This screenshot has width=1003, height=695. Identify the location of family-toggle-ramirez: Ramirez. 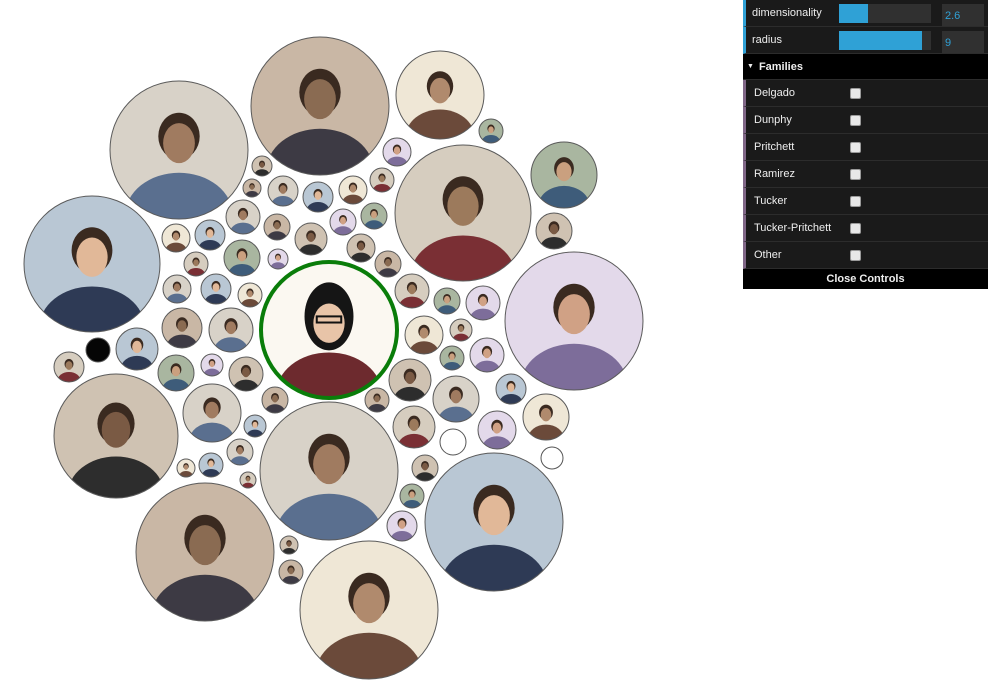
(865, 174).